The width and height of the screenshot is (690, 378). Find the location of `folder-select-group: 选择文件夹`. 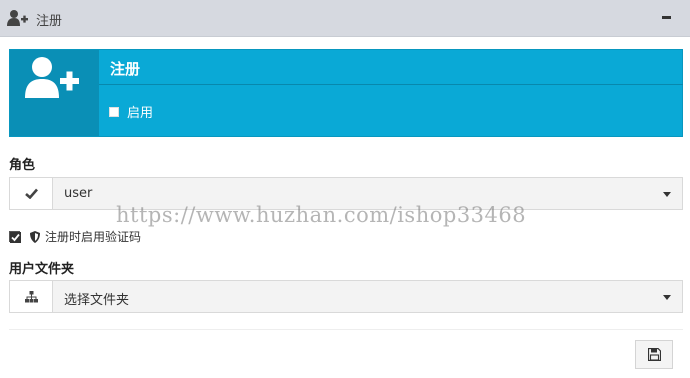

folder-select-group: 选择文件夹 is located at coordinates (346, 296).